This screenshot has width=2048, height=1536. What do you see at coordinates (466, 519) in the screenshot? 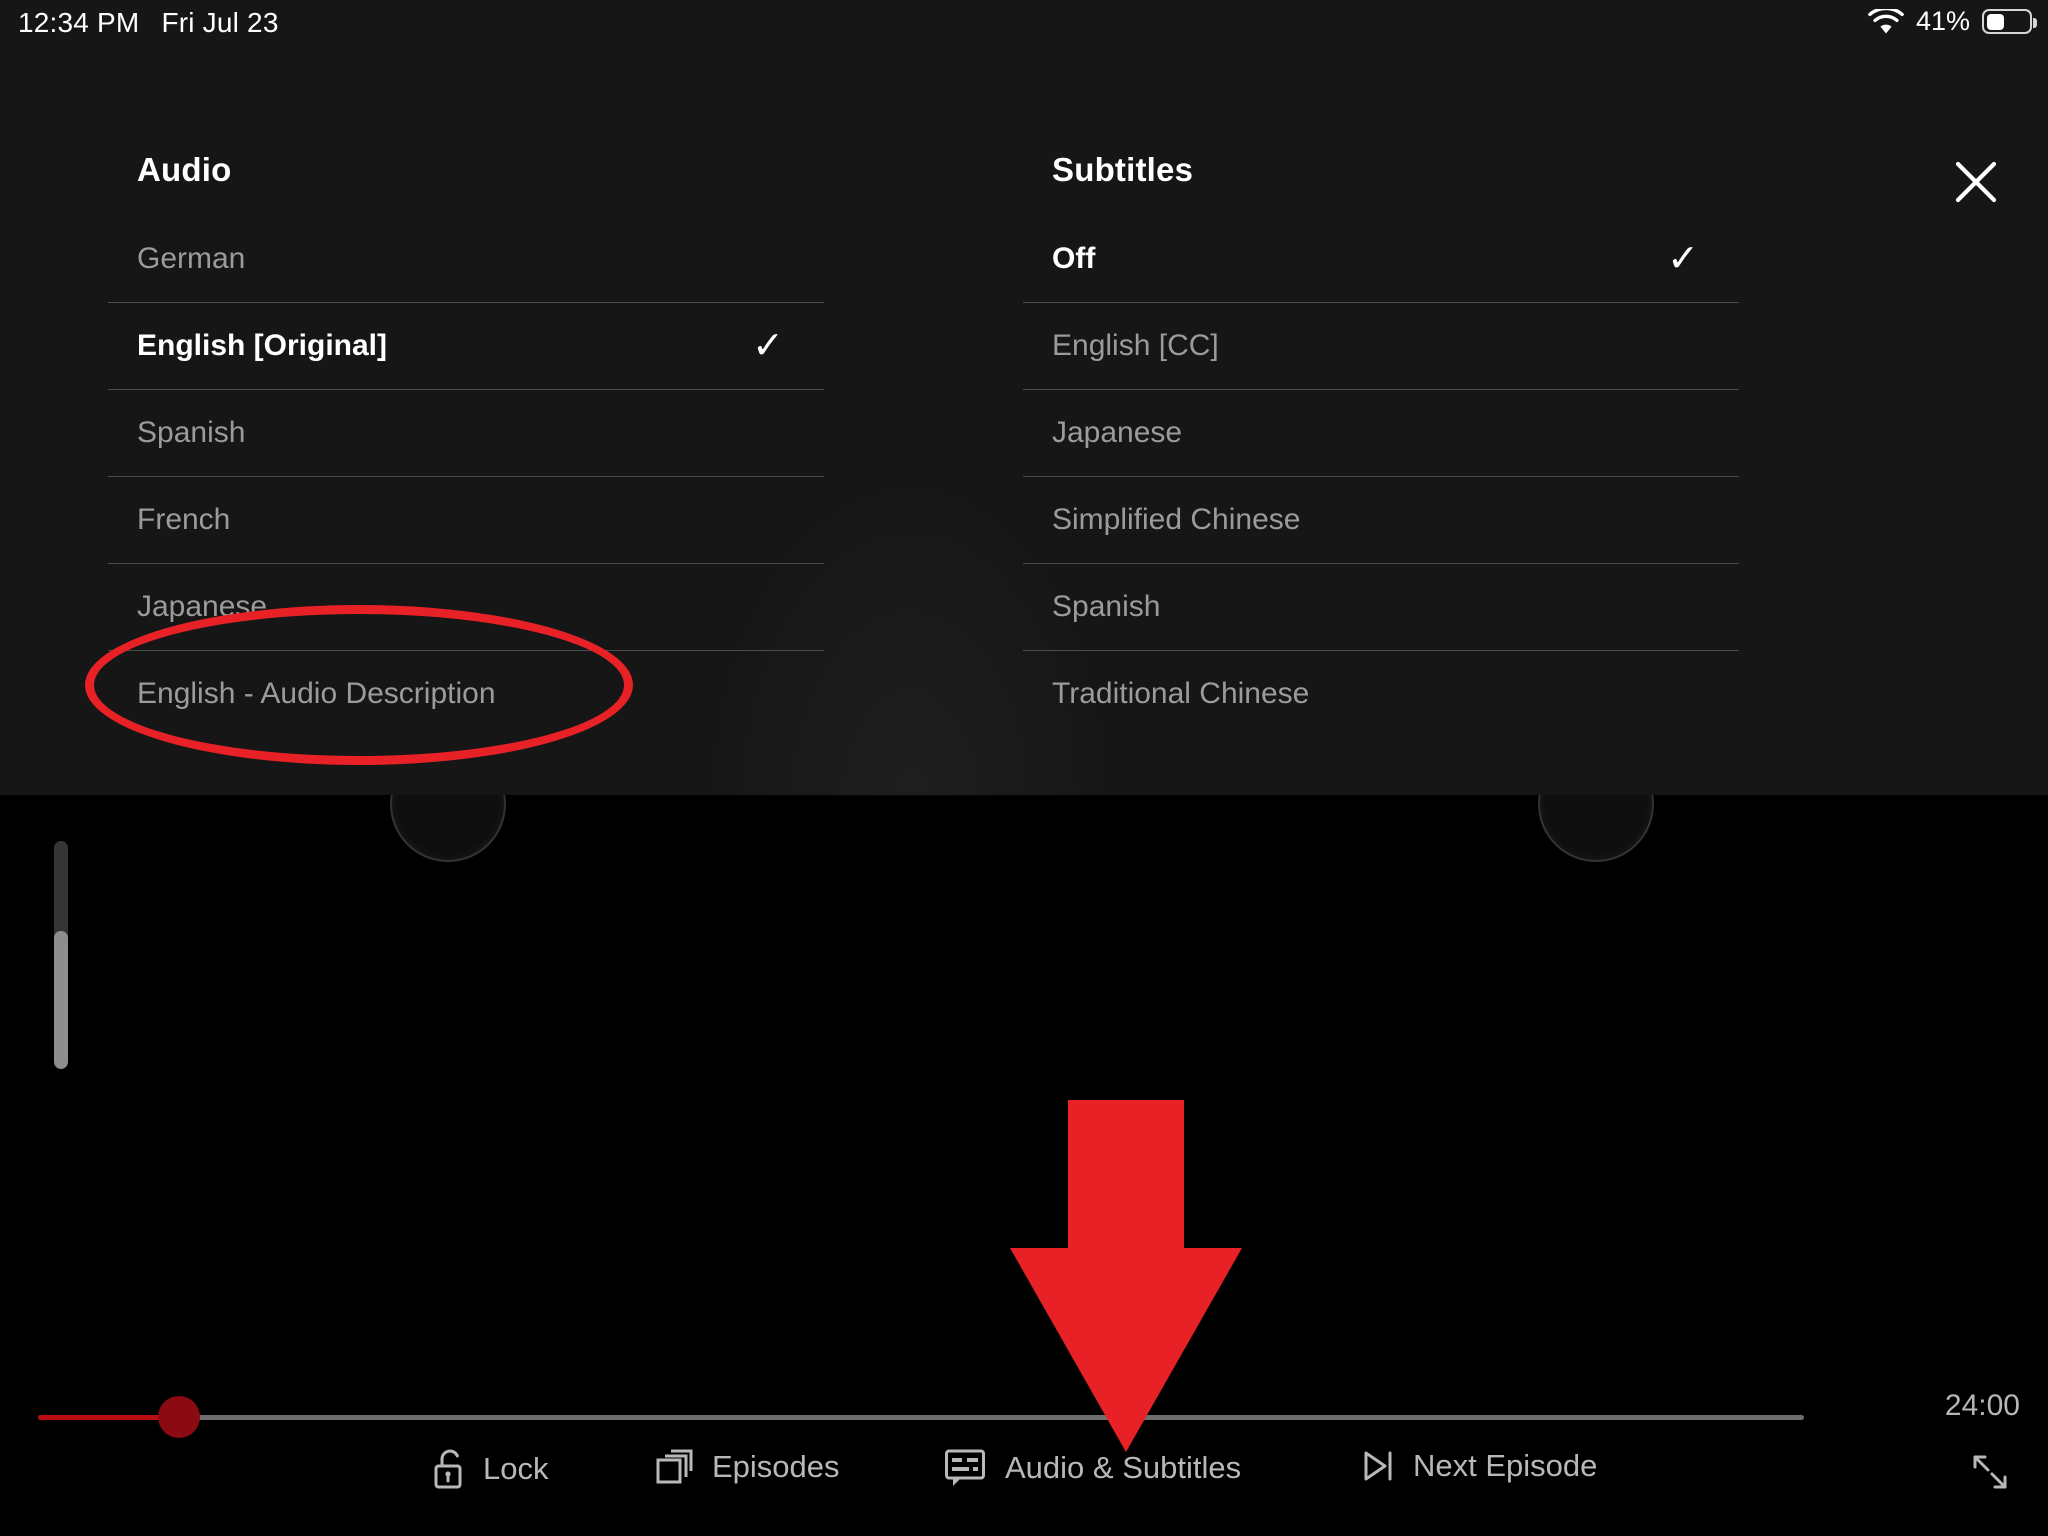
I see `audio-option-french: French` at bounding box center [466, 519].